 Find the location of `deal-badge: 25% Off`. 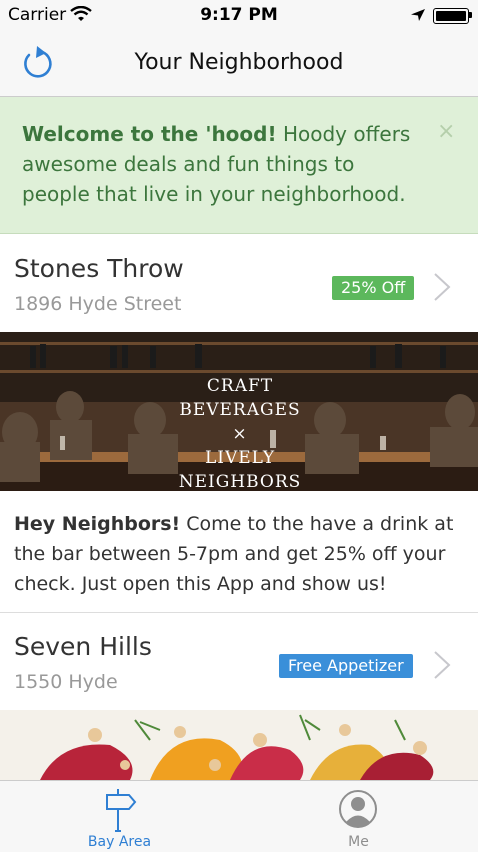

deal-badge: 25% Off is located at coordinates (373, 288).